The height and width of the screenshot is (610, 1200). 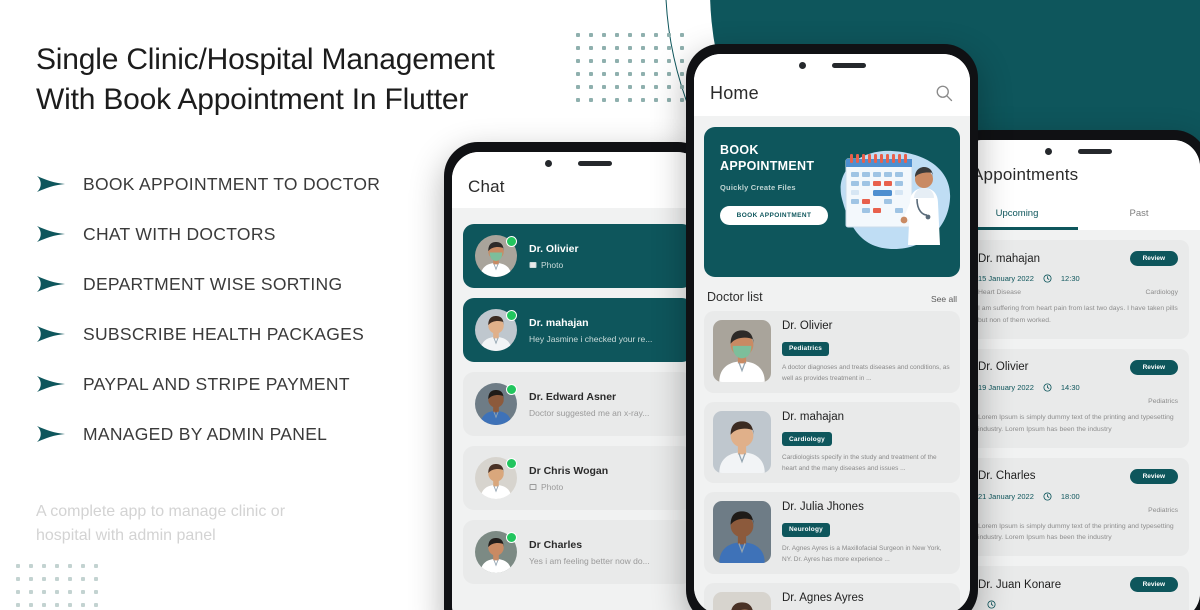 I want to click on appointment-time: 12:30, so click(x=1070, y=278).